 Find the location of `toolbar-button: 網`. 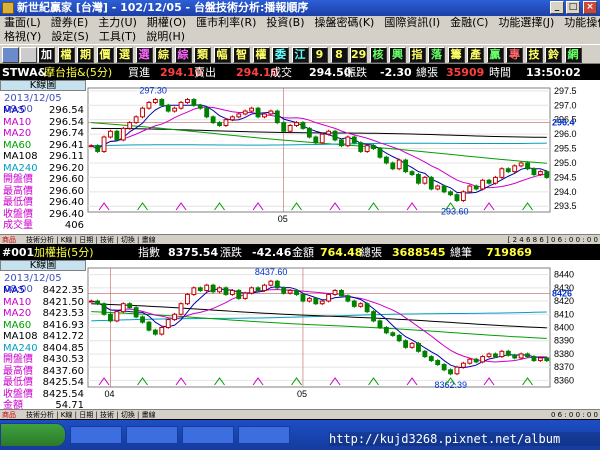

toolbar-button: 網 is located at coordinates (573, 55).